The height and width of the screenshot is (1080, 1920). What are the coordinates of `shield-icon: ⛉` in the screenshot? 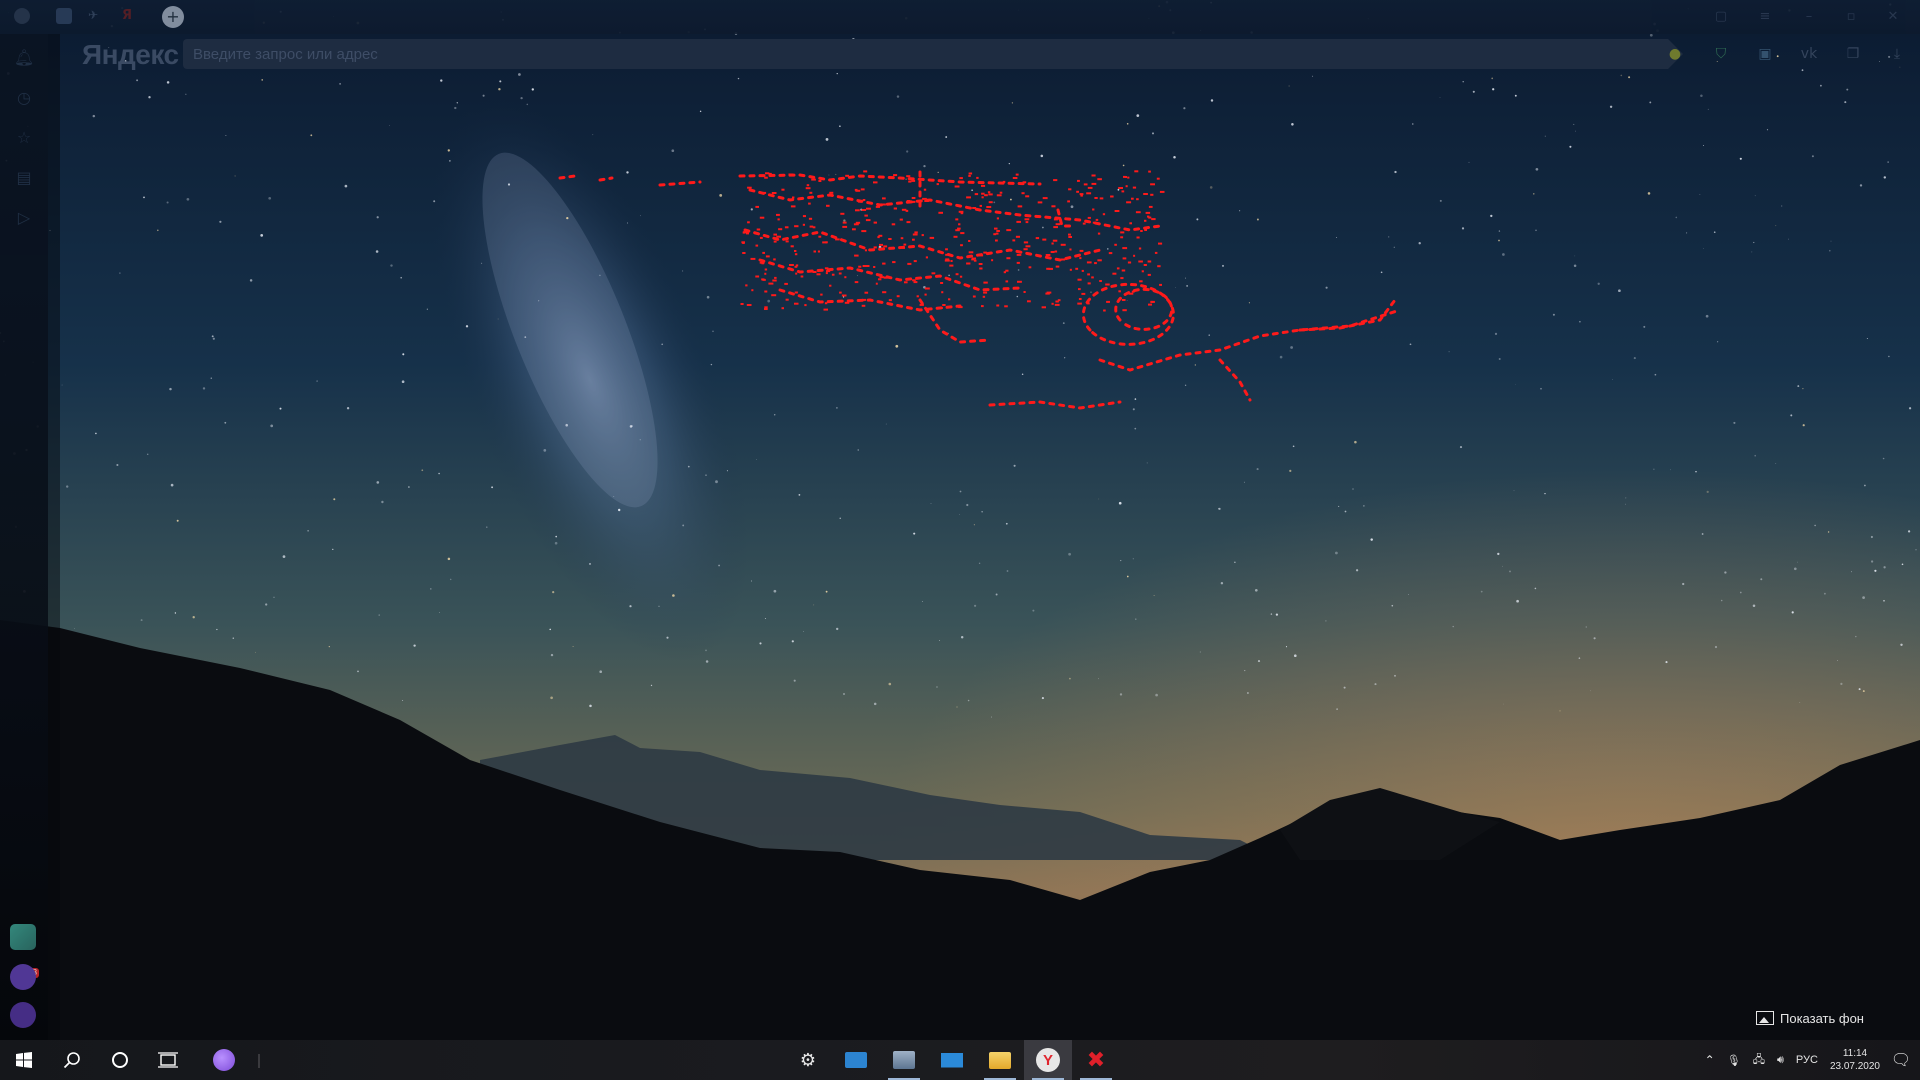 It's located at (1721, 54).